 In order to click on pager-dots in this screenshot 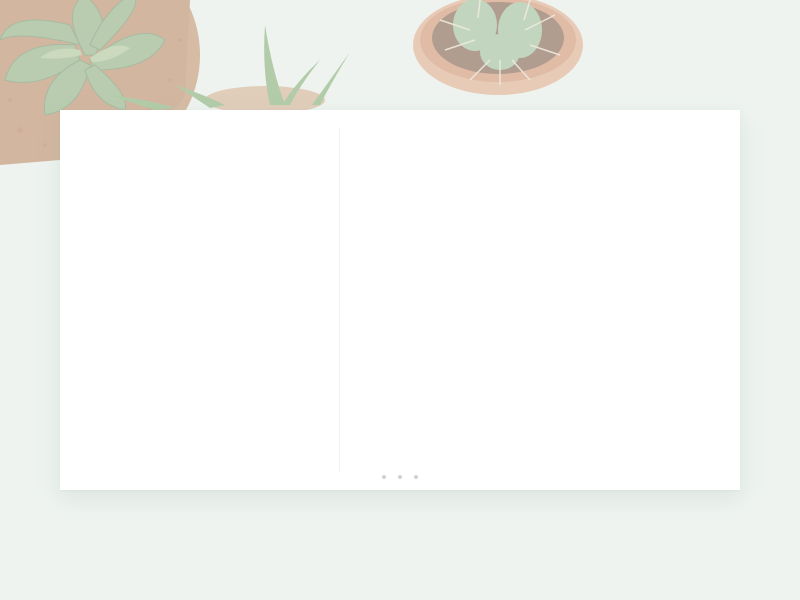, I will do `click(400, 477)`.